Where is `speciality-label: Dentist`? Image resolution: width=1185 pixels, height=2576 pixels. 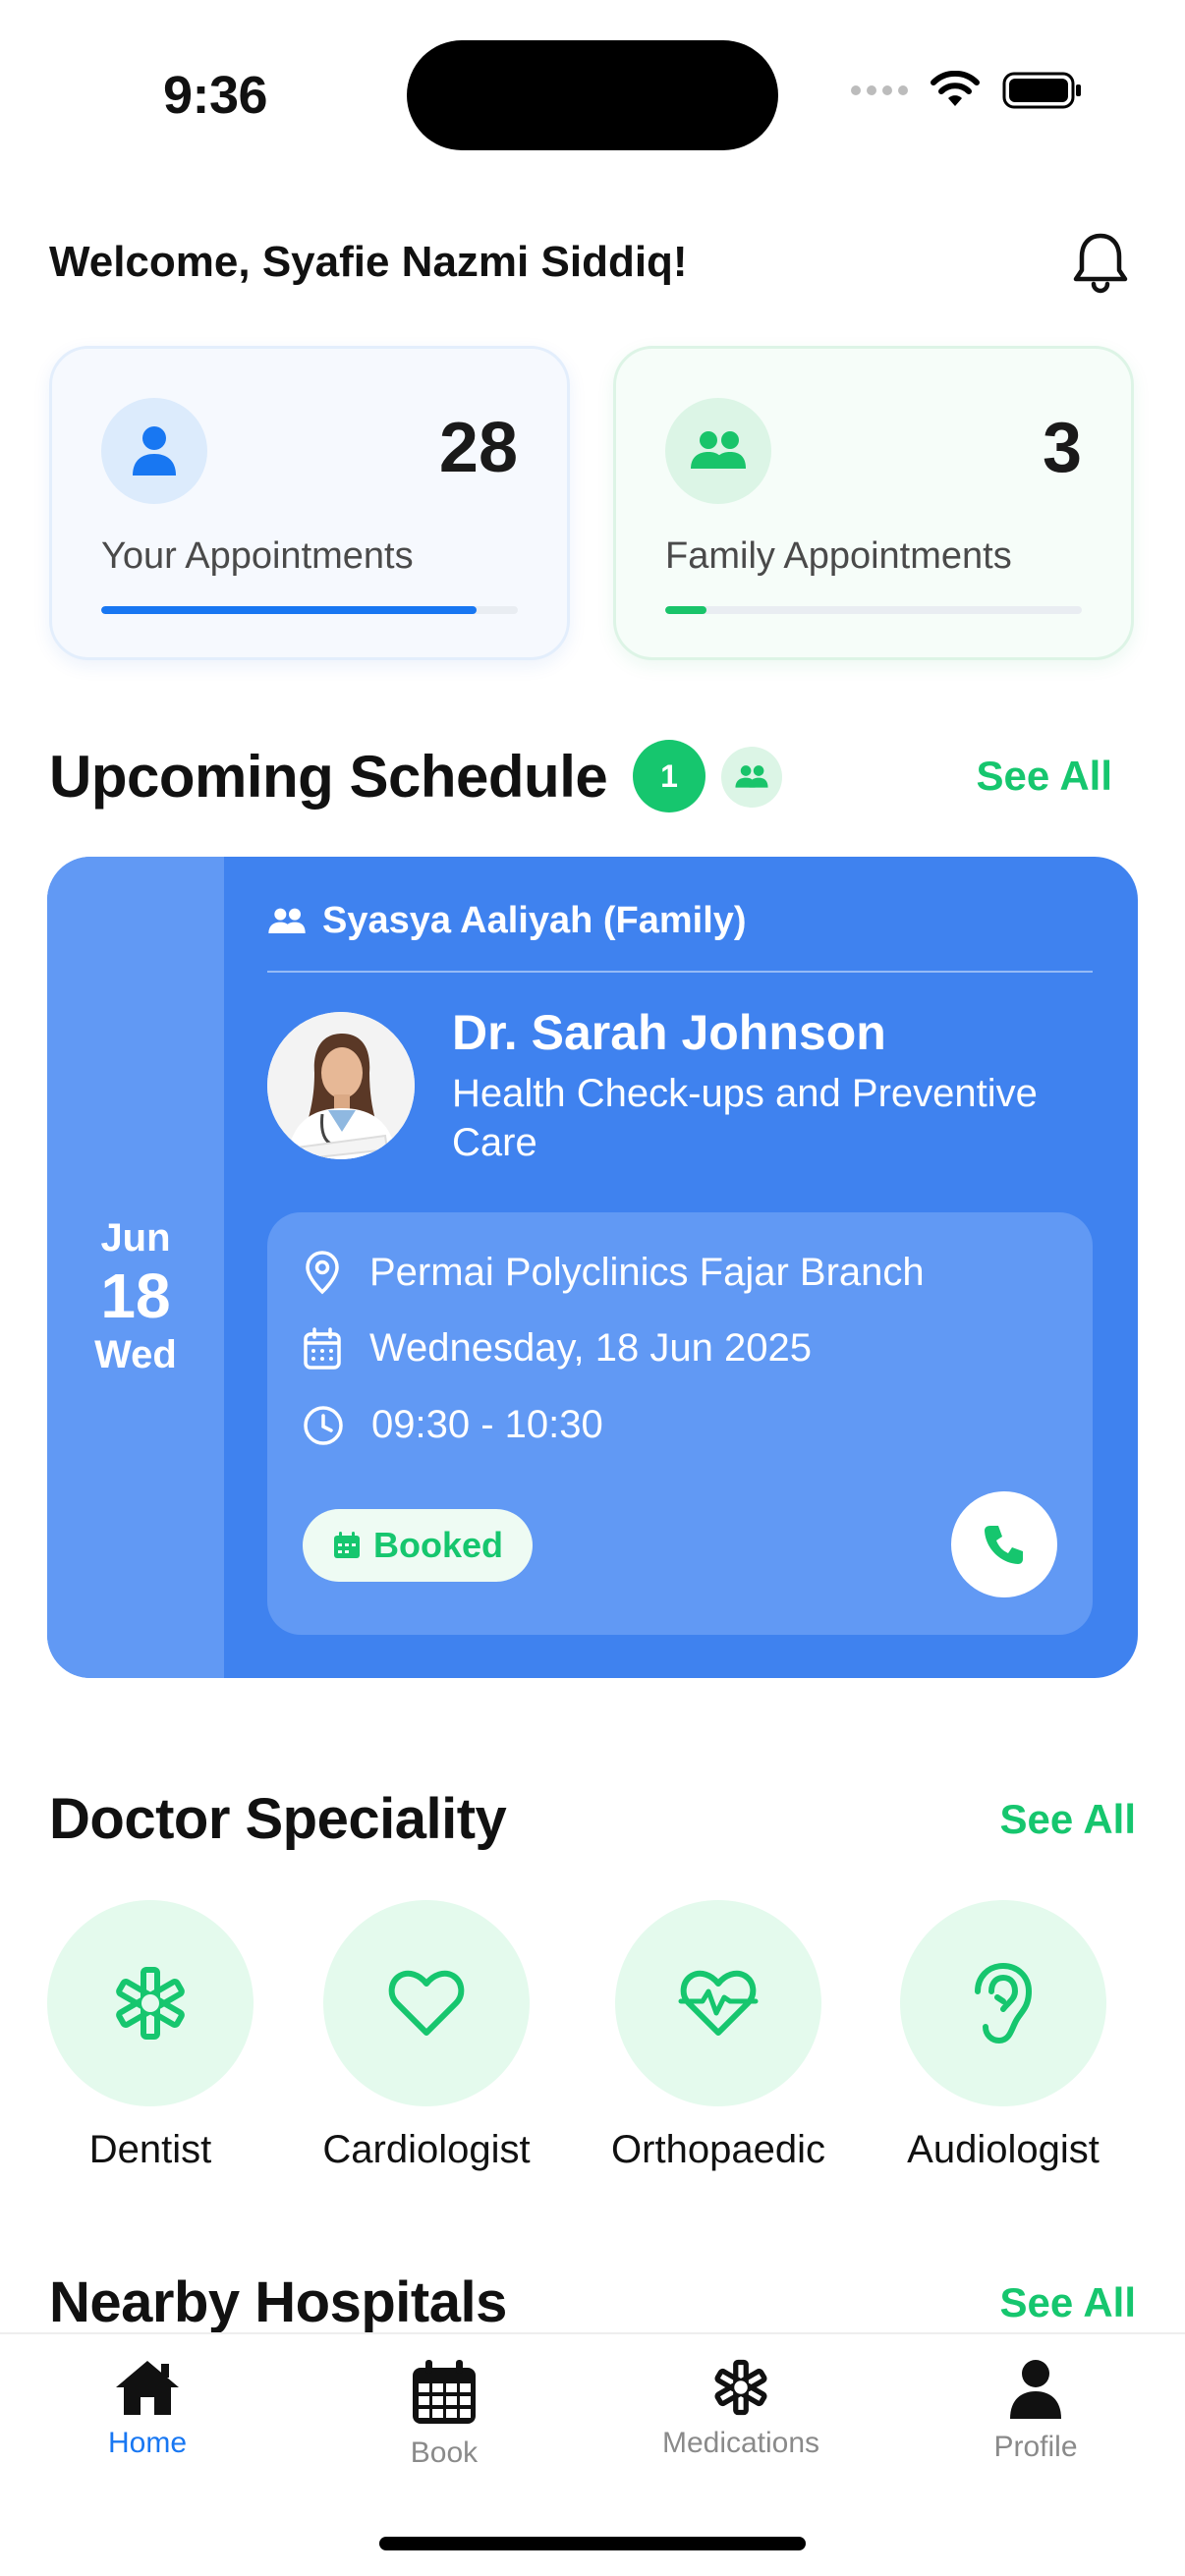 speciality-label: Dentist is located at coordinates (150, 2149).